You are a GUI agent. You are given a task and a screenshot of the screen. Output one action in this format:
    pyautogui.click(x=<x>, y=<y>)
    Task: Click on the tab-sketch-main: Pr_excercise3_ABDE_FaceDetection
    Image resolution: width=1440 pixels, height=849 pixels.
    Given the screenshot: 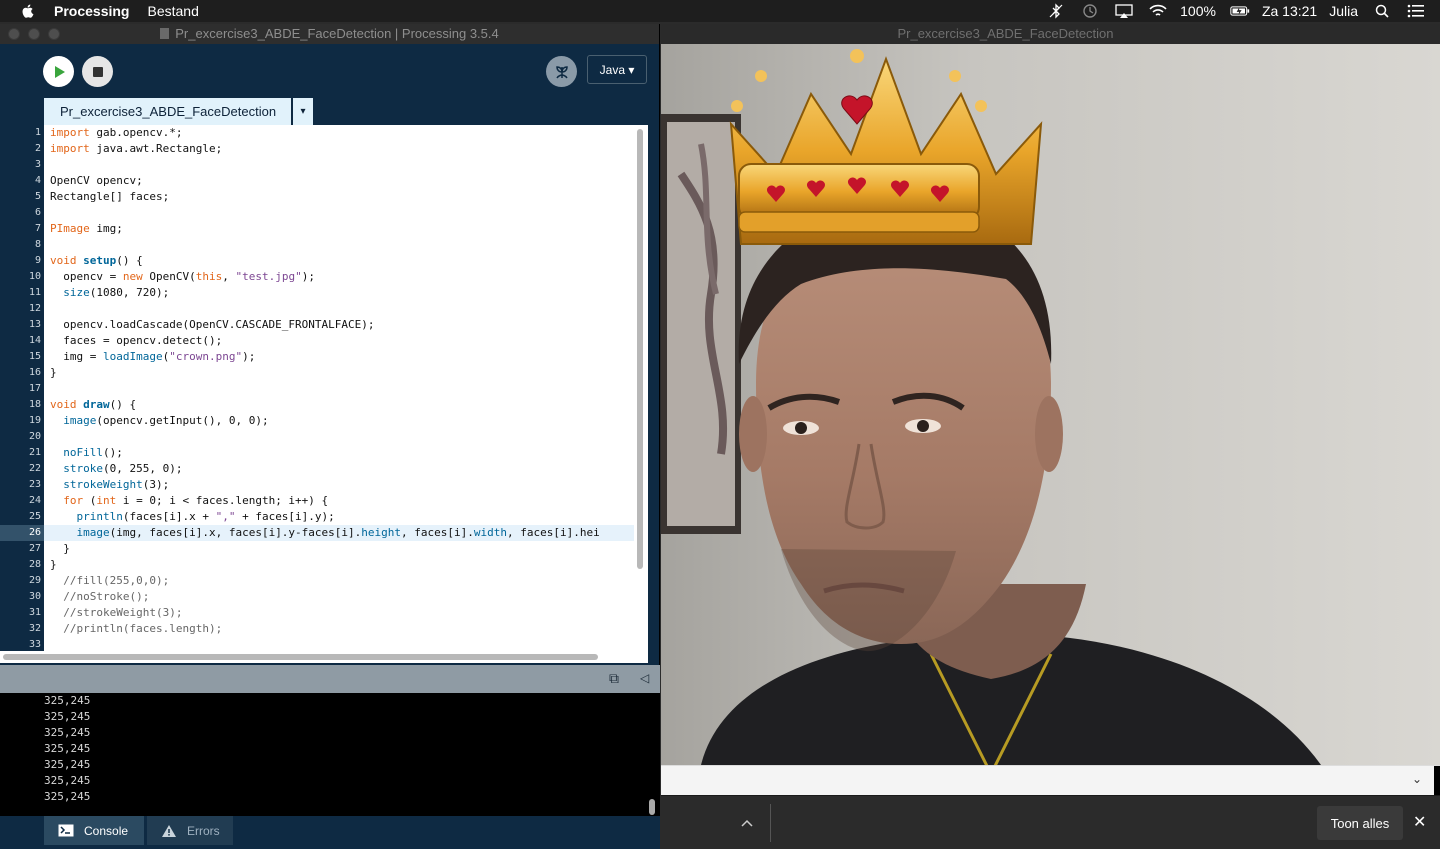 What is the action you would take?
    pyautogui.click(x=167, y=111)
    